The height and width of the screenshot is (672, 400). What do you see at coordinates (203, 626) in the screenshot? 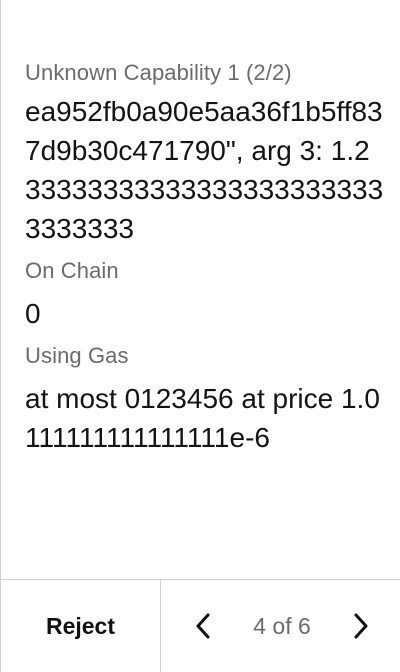
I see `chevron-left-icon` at bounding box center [203, 626].